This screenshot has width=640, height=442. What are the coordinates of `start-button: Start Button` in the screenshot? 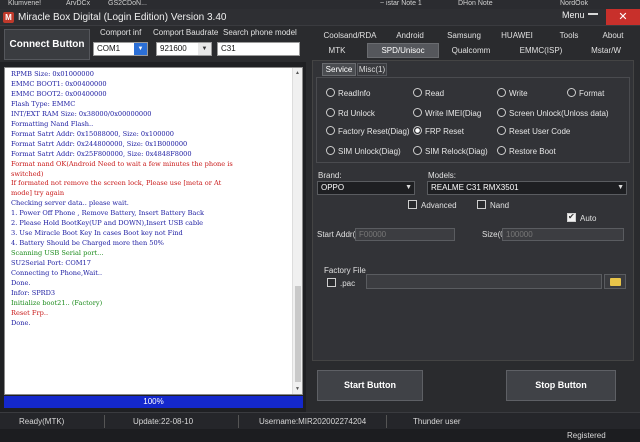 It's located at (370, 385).